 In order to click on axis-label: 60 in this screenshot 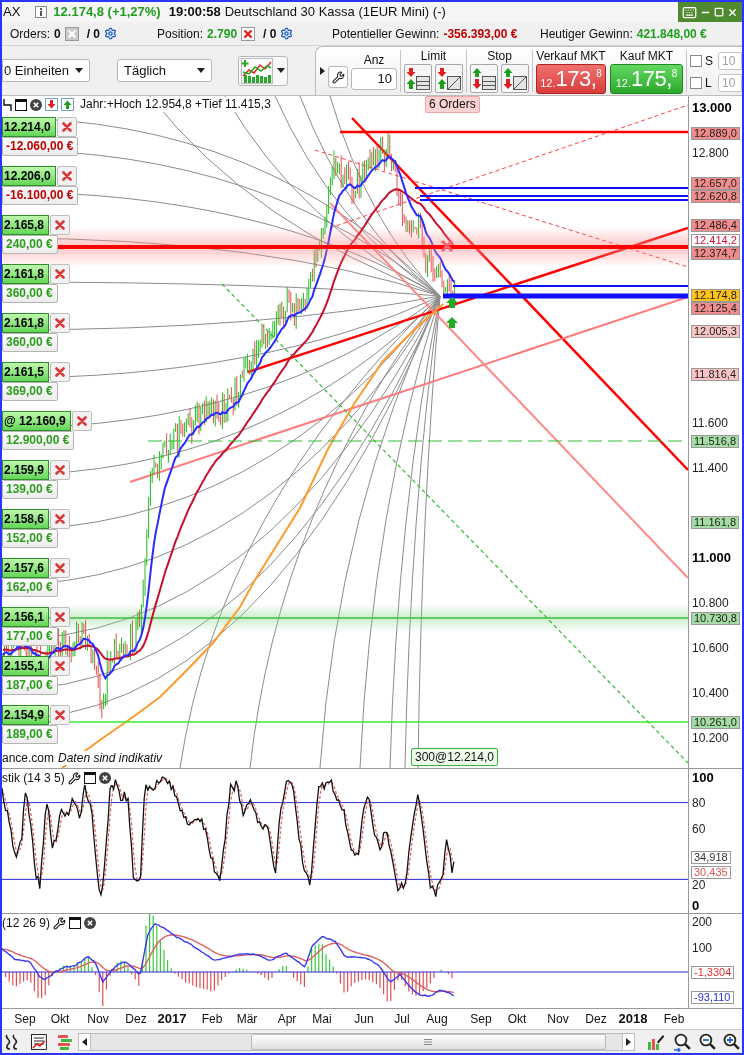, I will do `click(699, 829)`.